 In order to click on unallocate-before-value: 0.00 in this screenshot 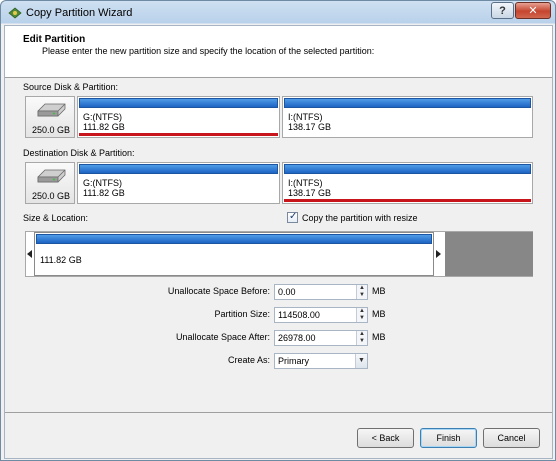, I will do `click(287, 292)`.